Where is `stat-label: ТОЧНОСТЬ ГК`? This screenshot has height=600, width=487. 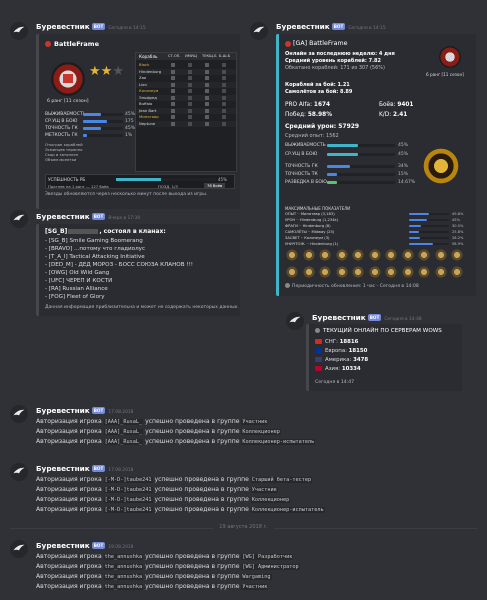
stat-label: ТОЧНОСТЬ ГК is located at coordinates (301, 166).